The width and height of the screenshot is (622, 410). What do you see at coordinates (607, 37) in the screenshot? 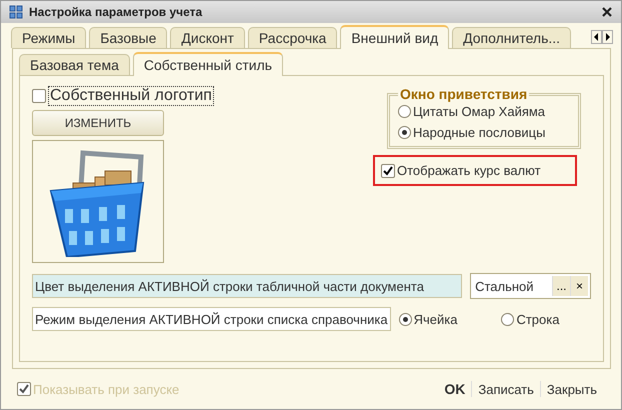
I see `scroll-right-icon` at bounding box center [607, 37].